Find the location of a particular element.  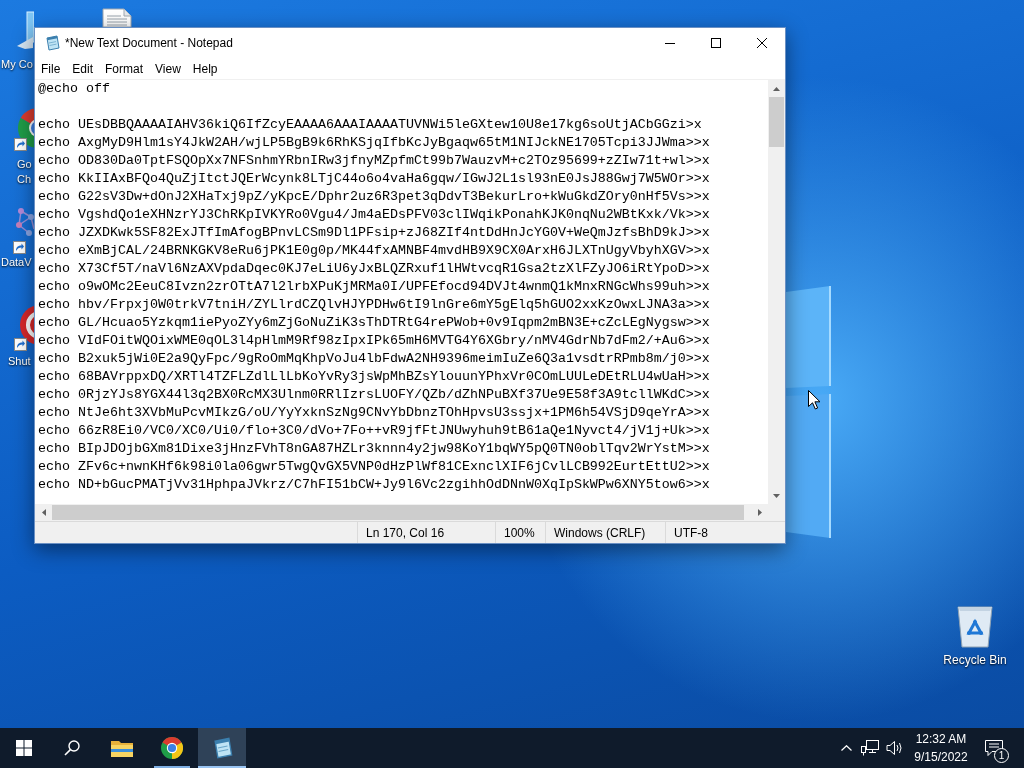

start-icon is located at coordinates (24, 748).